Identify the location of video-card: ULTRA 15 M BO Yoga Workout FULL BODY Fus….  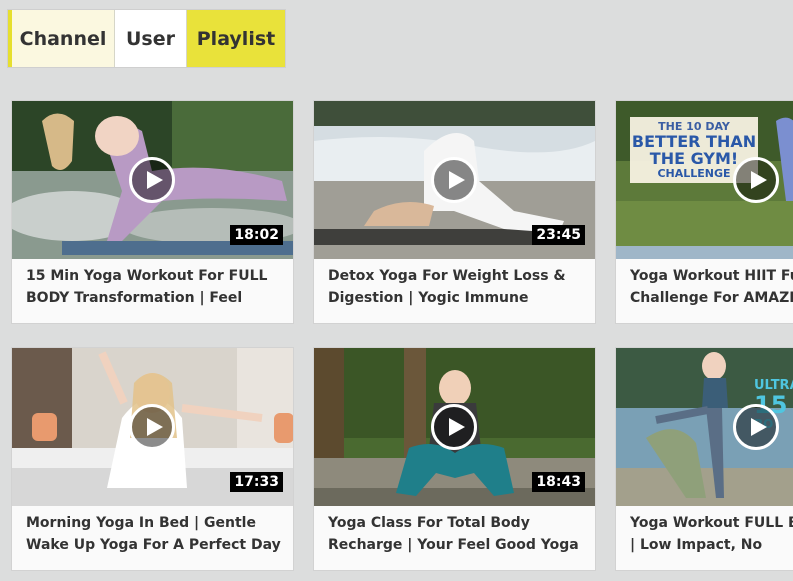
(704, 459).